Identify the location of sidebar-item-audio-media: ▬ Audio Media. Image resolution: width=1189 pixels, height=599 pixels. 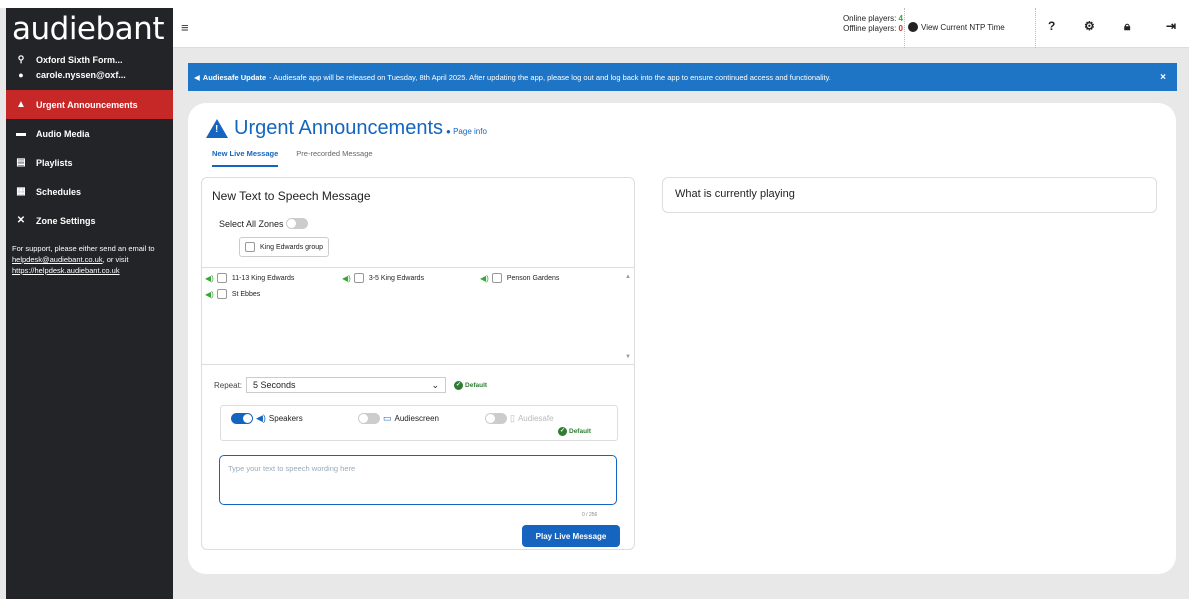
(89, 133).